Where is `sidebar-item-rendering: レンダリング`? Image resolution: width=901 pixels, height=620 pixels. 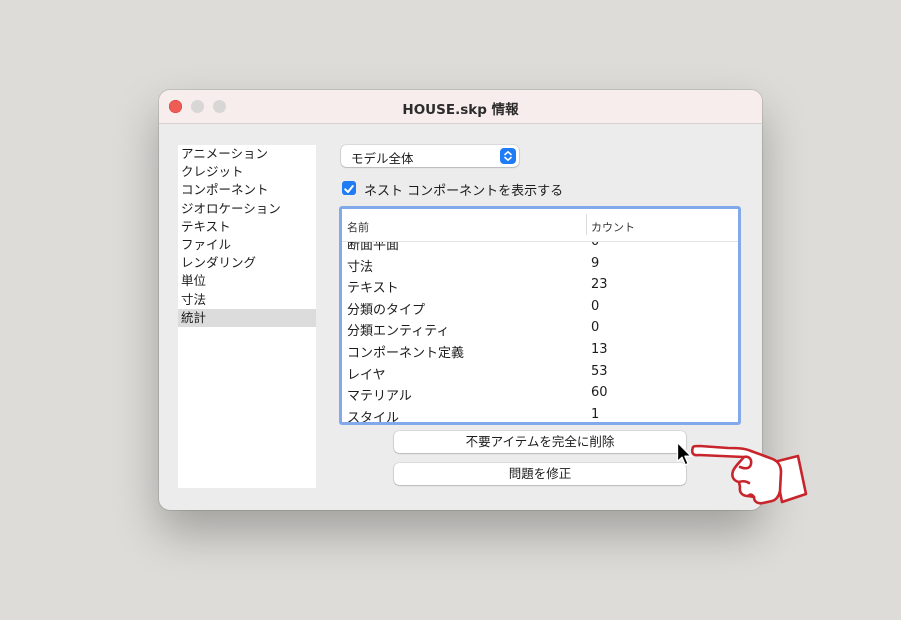 sidebar-item-rendering: レンダリング is located at coordinates (247, 263).